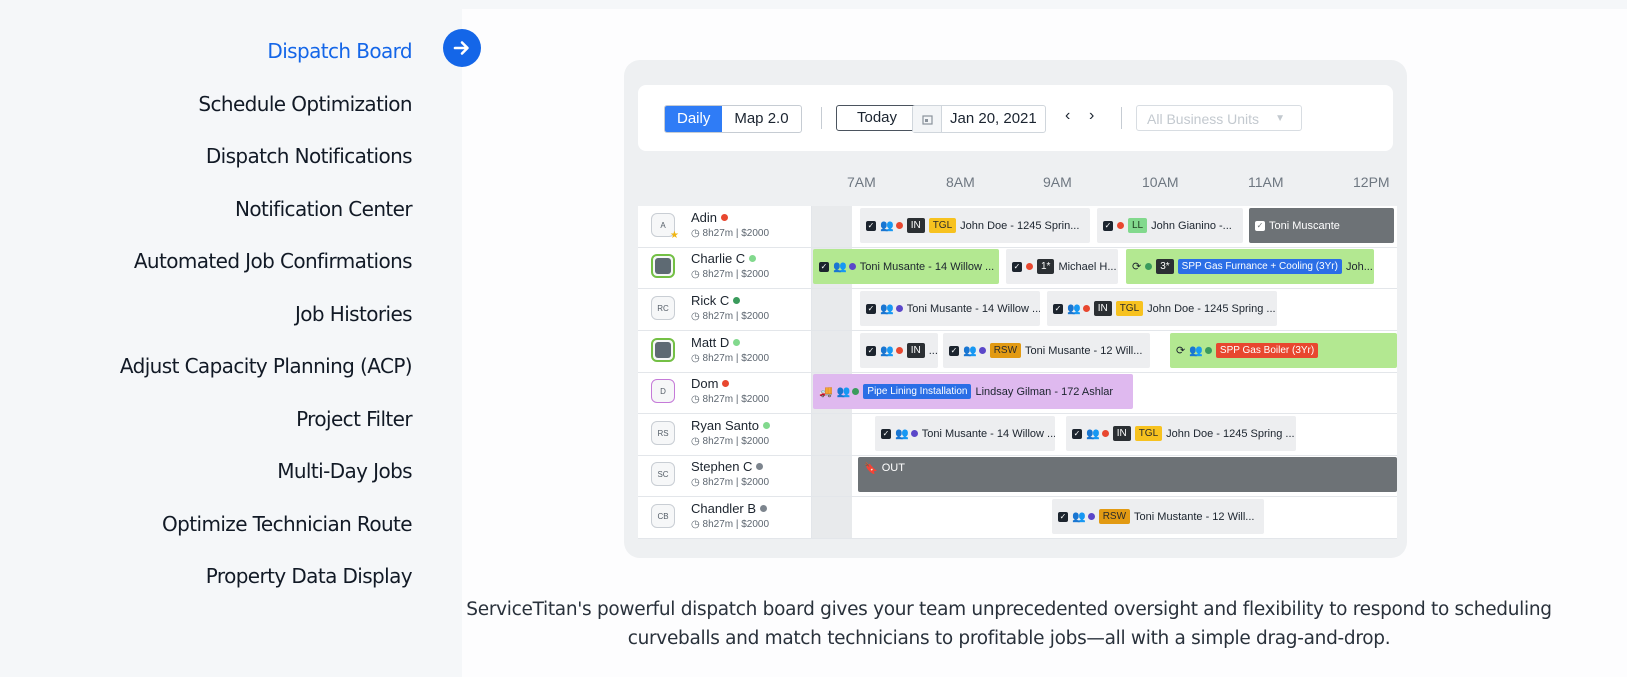 Image resolution: width=1627 pixels, height=677 pixels. What do you see at coordinates (206, 215) in the screenshot?
I see `nav-item-notification-center: Notification Center` at bounding box center [206, 215].